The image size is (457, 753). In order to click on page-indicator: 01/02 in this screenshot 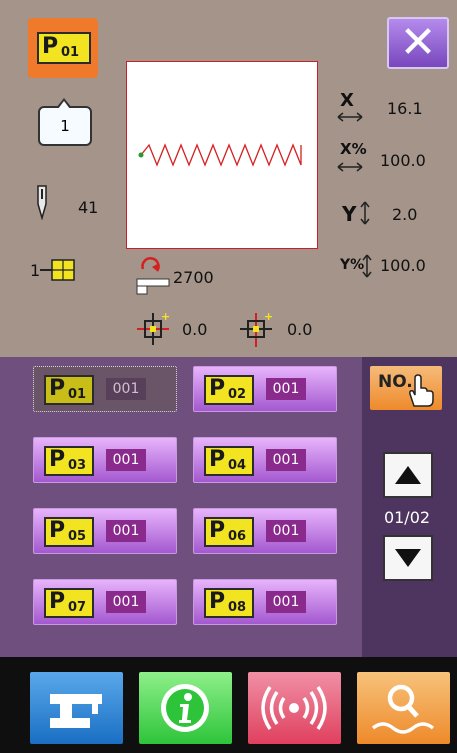, I will do `click(407, 517)`.